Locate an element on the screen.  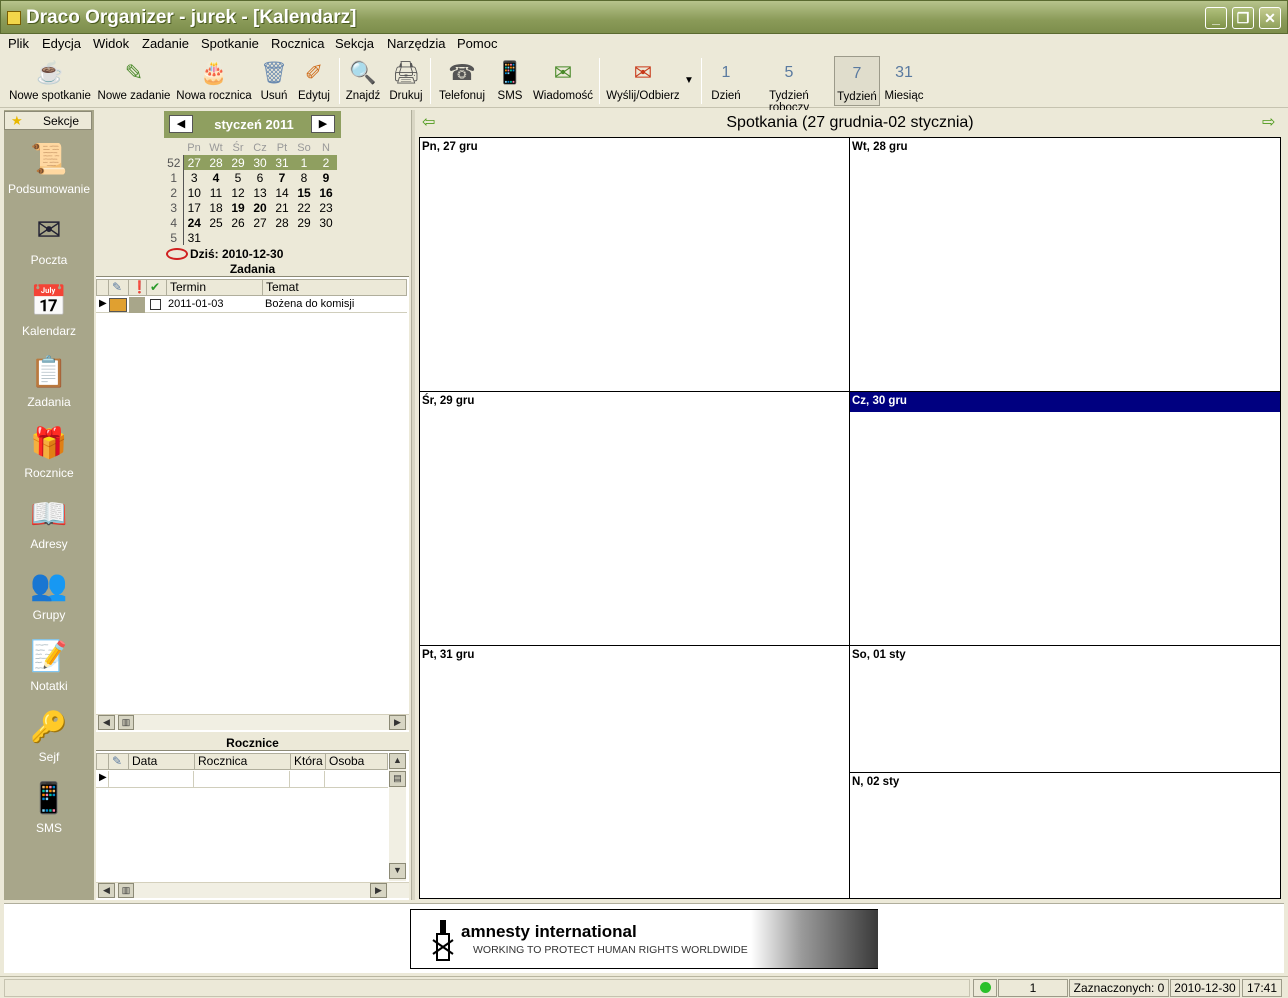
calendar-day: 7 is located at coordinates (282, 177).